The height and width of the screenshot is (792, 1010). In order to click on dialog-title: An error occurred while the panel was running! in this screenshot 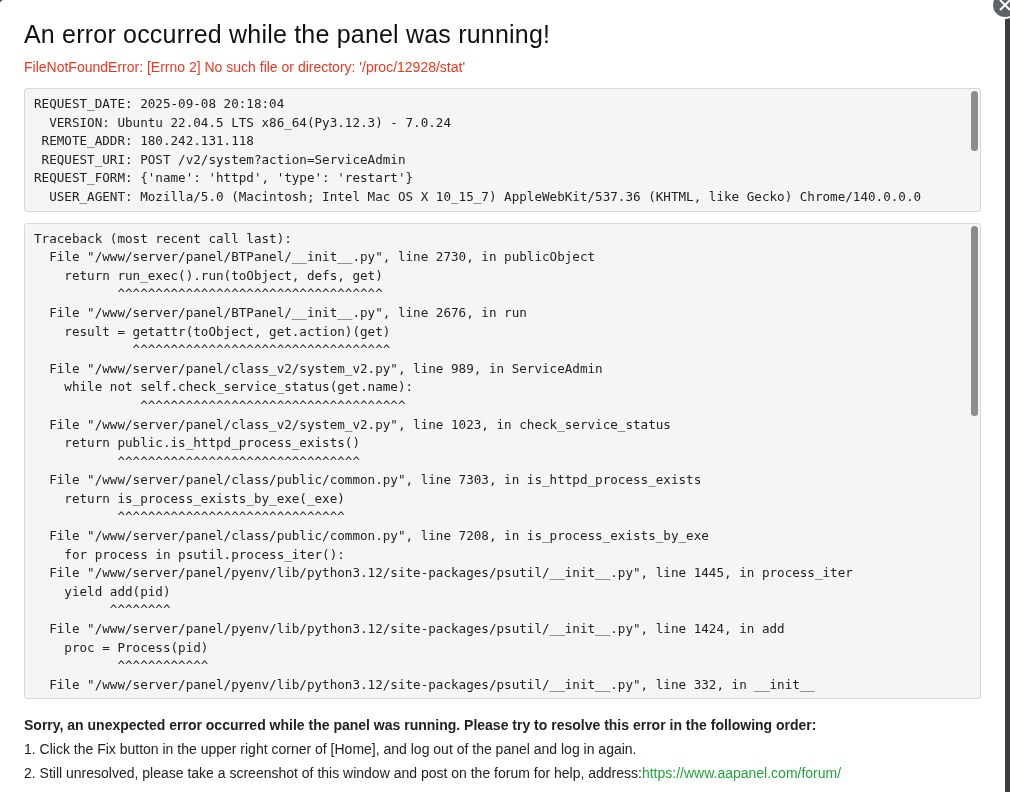, I will do `click(288, 34)`.